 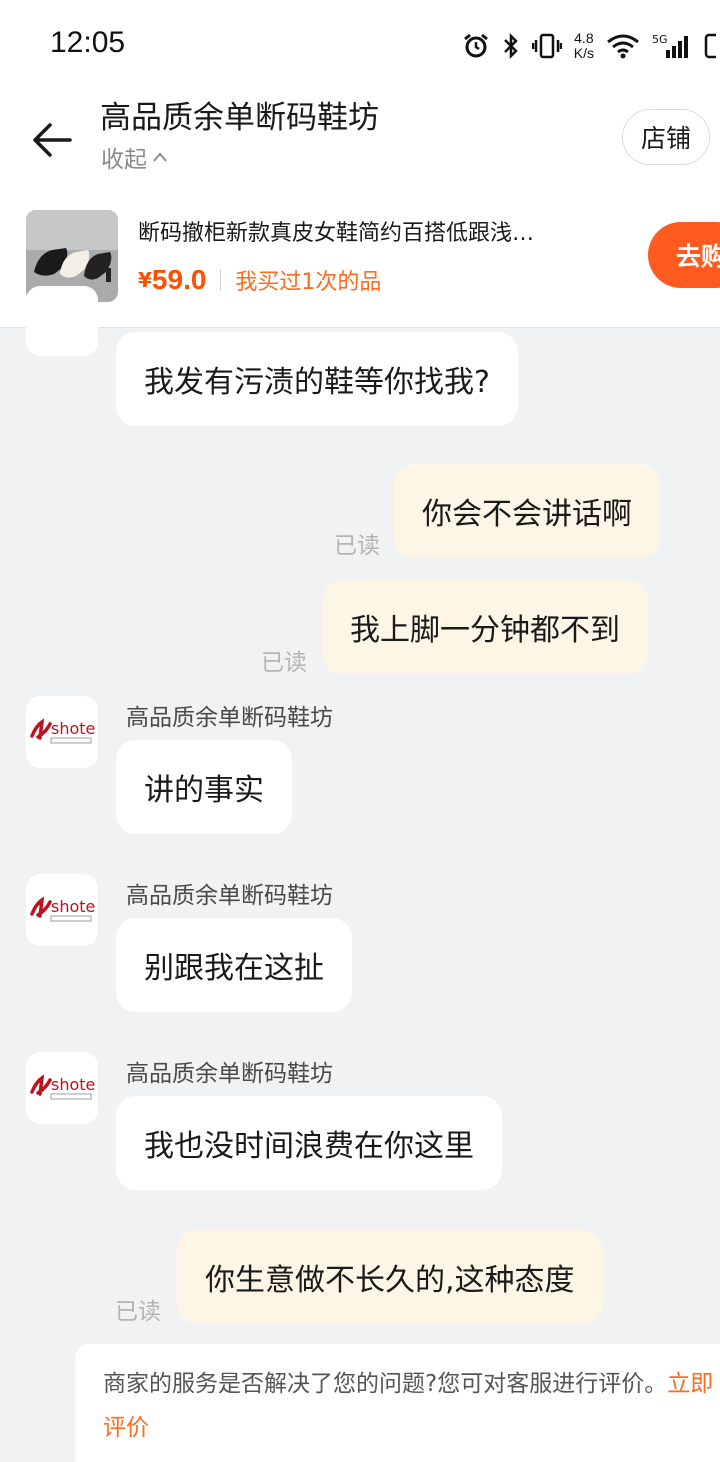 I want to click on message-bubble-outgoing: 你生意做不长久的,这种态度, so click(x=390, y=1277).